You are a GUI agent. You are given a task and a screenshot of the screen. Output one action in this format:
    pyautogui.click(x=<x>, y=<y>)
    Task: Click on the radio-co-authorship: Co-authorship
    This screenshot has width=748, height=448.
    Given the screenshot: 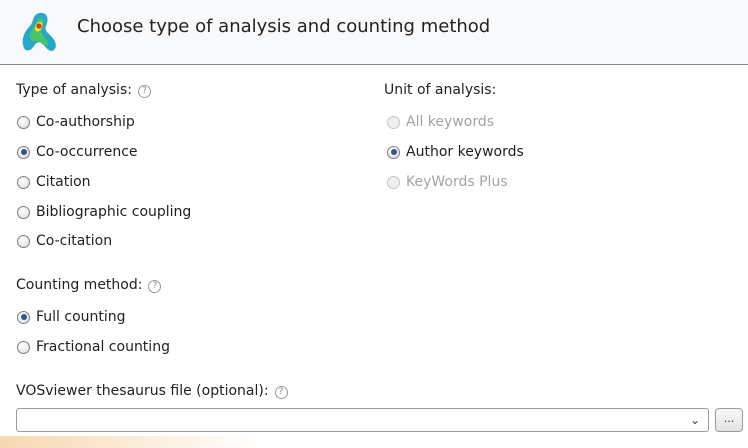 What is the action you would take?
    pyautogui.click(x=76, y=122)
    